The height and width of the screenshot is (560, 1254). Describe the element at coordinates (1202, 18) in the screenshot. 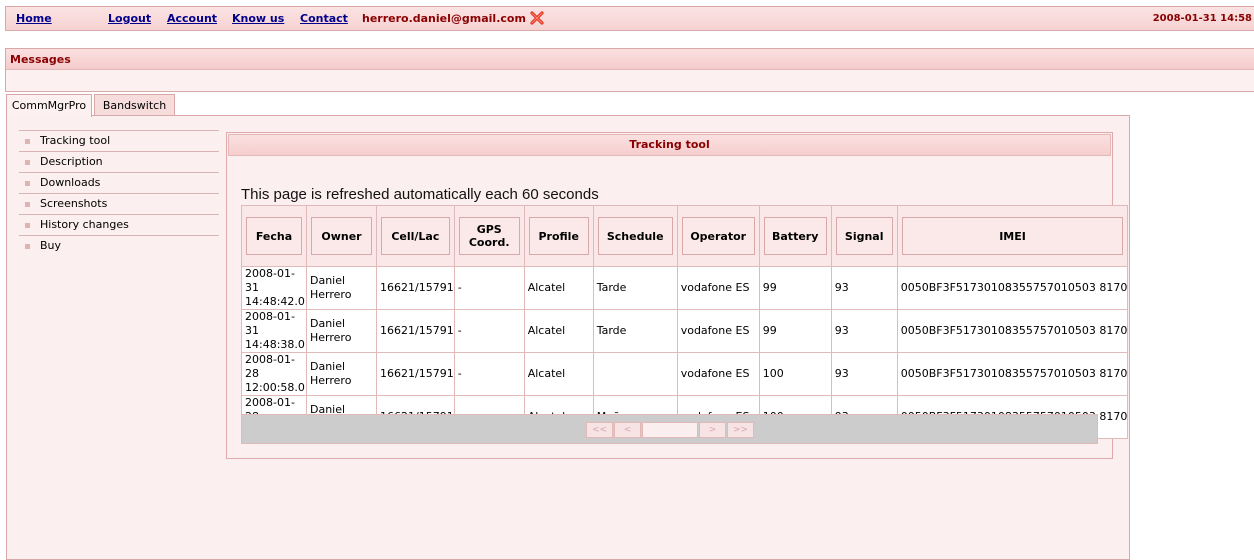

I see `current-datetime: 2008-01-31 14:58` at that location.